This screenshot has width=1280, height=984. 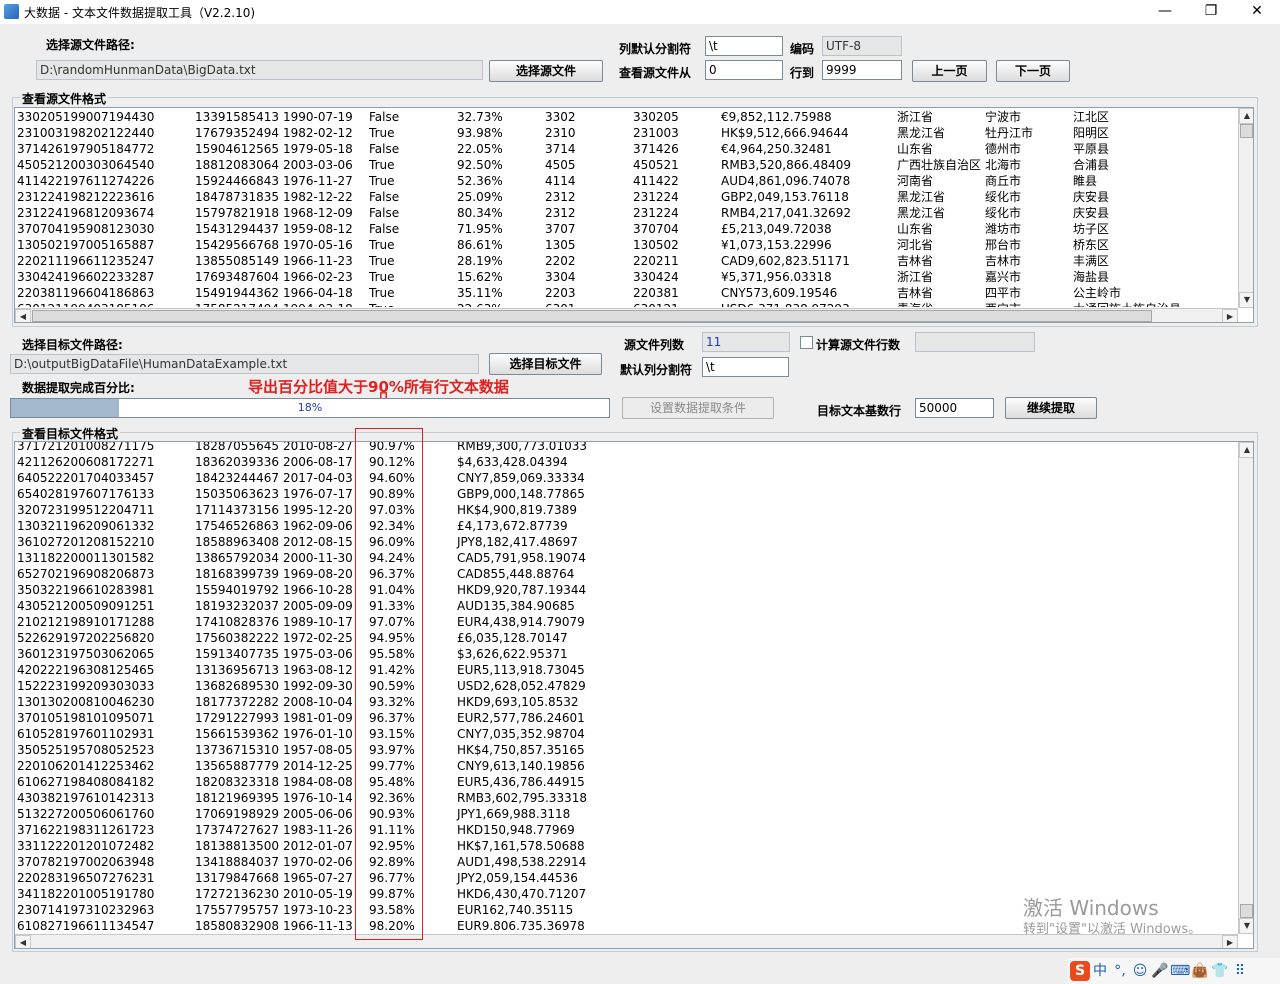 I want to click on source-hscroll: ◀ ▶, so click(x=626, y=315).